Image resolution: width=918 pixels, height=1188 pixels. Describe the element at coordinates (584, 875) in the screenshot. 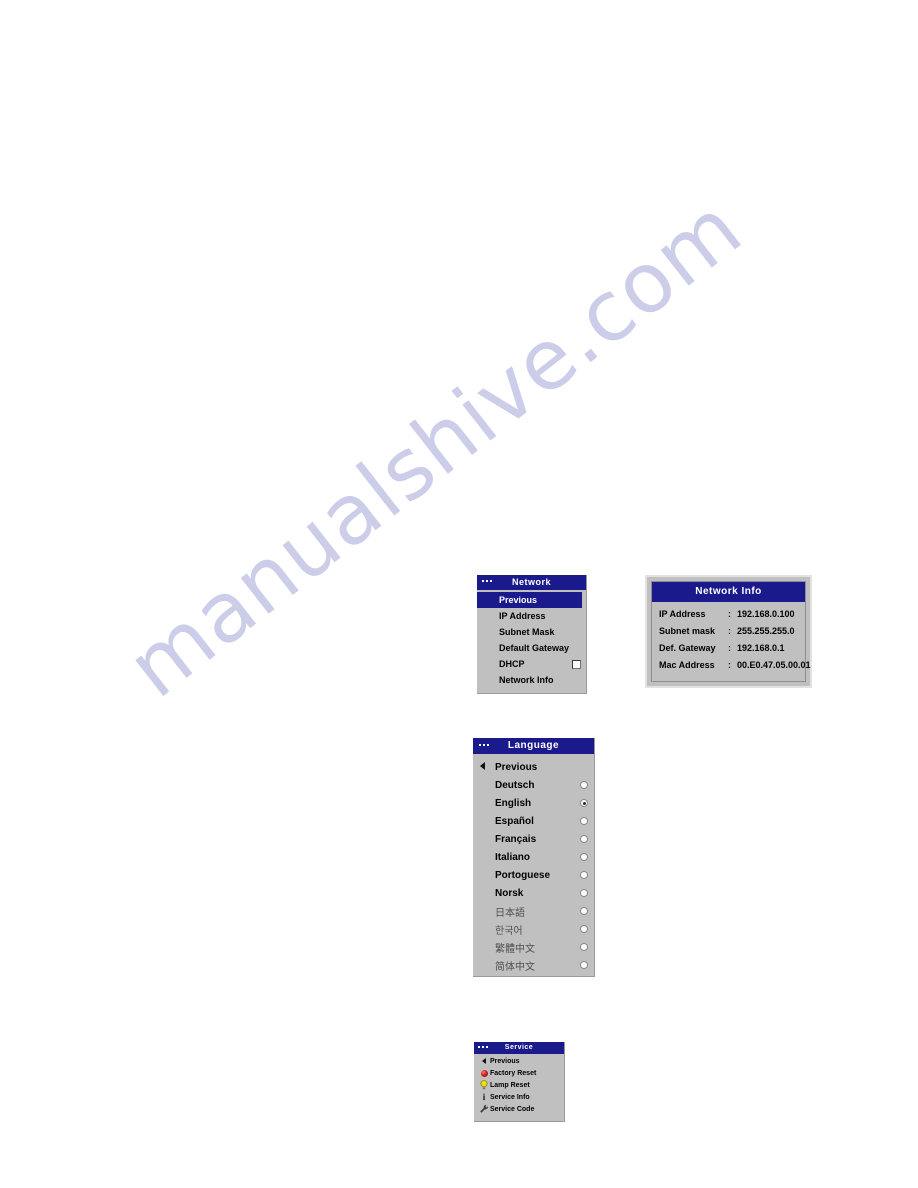

I see `language-radio-portoguese` at that location.